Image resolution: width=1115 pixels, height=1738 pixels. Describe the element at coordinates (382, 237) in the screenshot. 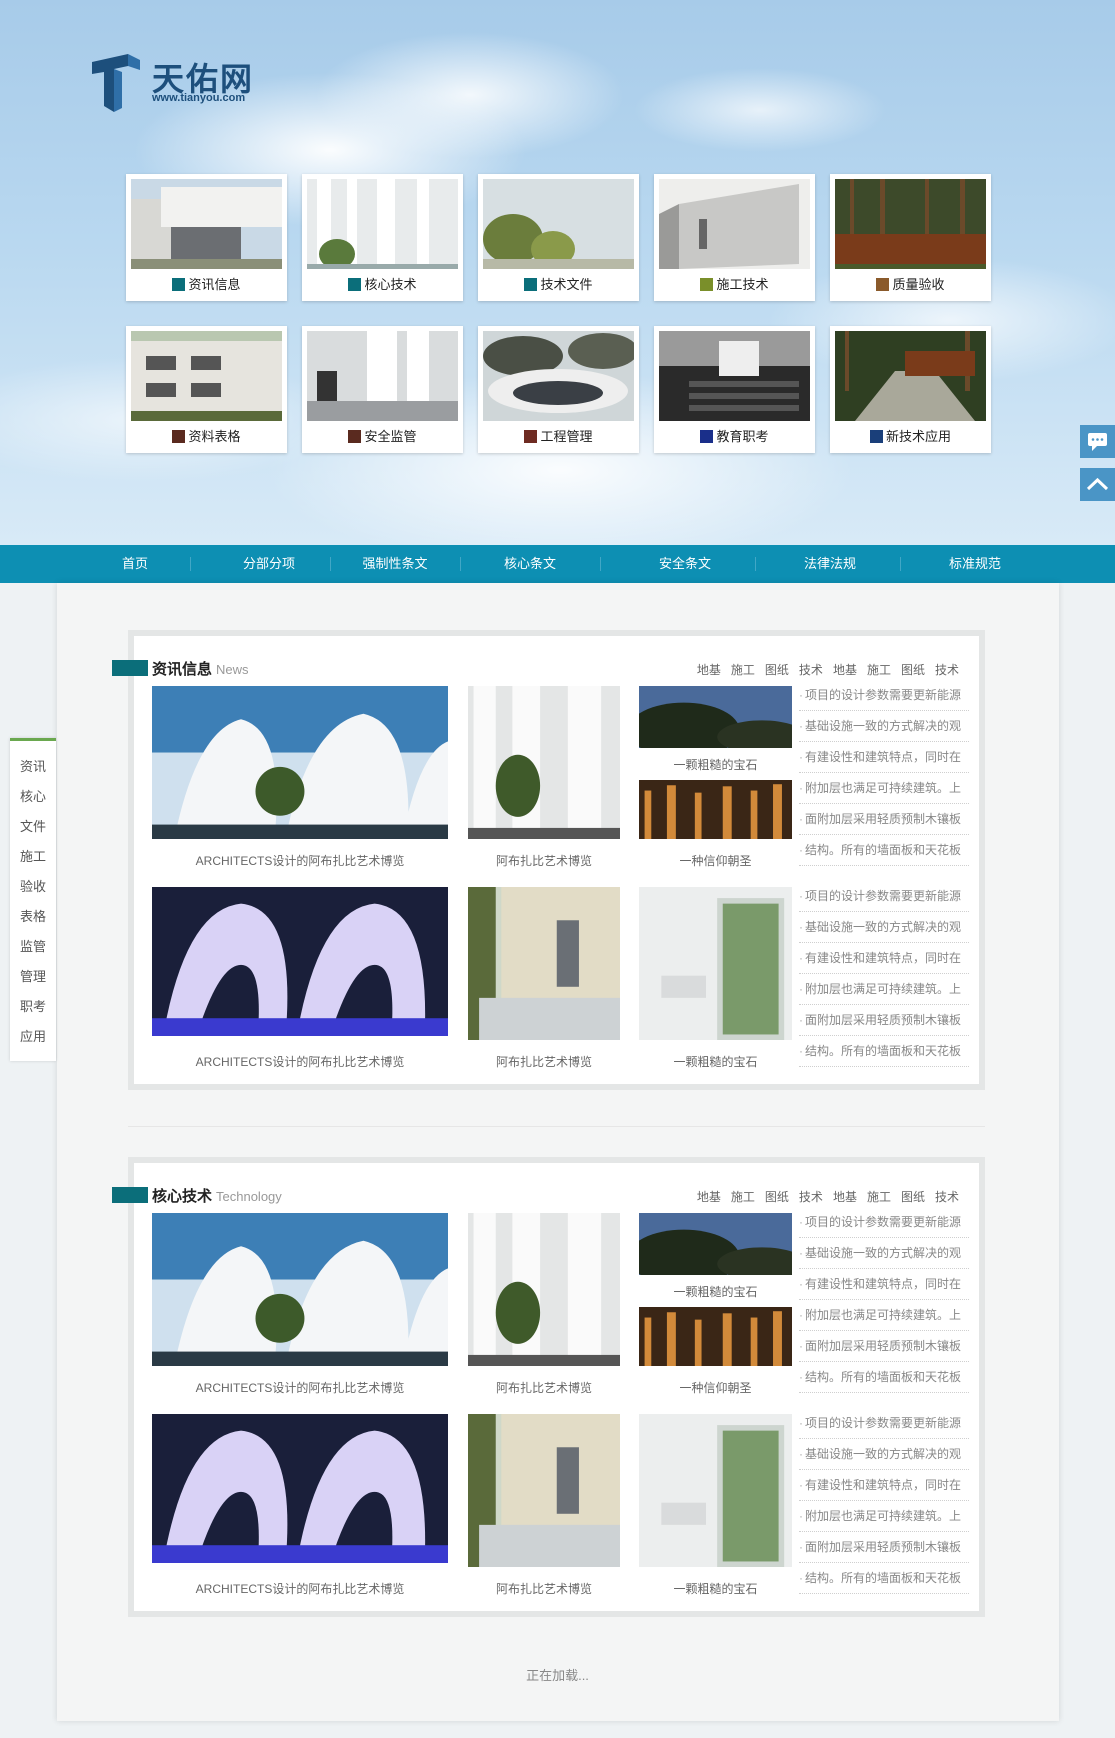

I see `tile-2: 核心技术` at that location.